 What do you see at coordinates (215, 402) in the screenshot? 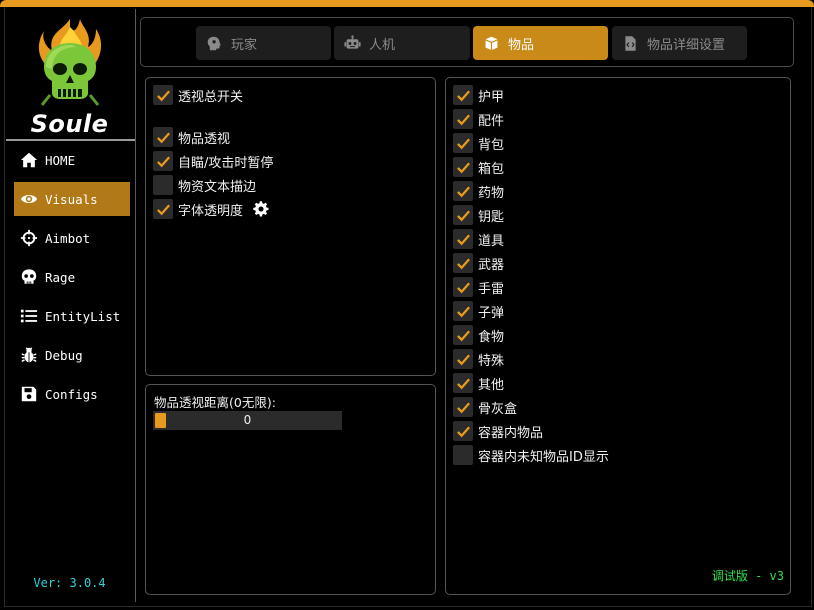
I see `distance-label: 物品透视距离(0无限):` at bounding box center [215, 402].